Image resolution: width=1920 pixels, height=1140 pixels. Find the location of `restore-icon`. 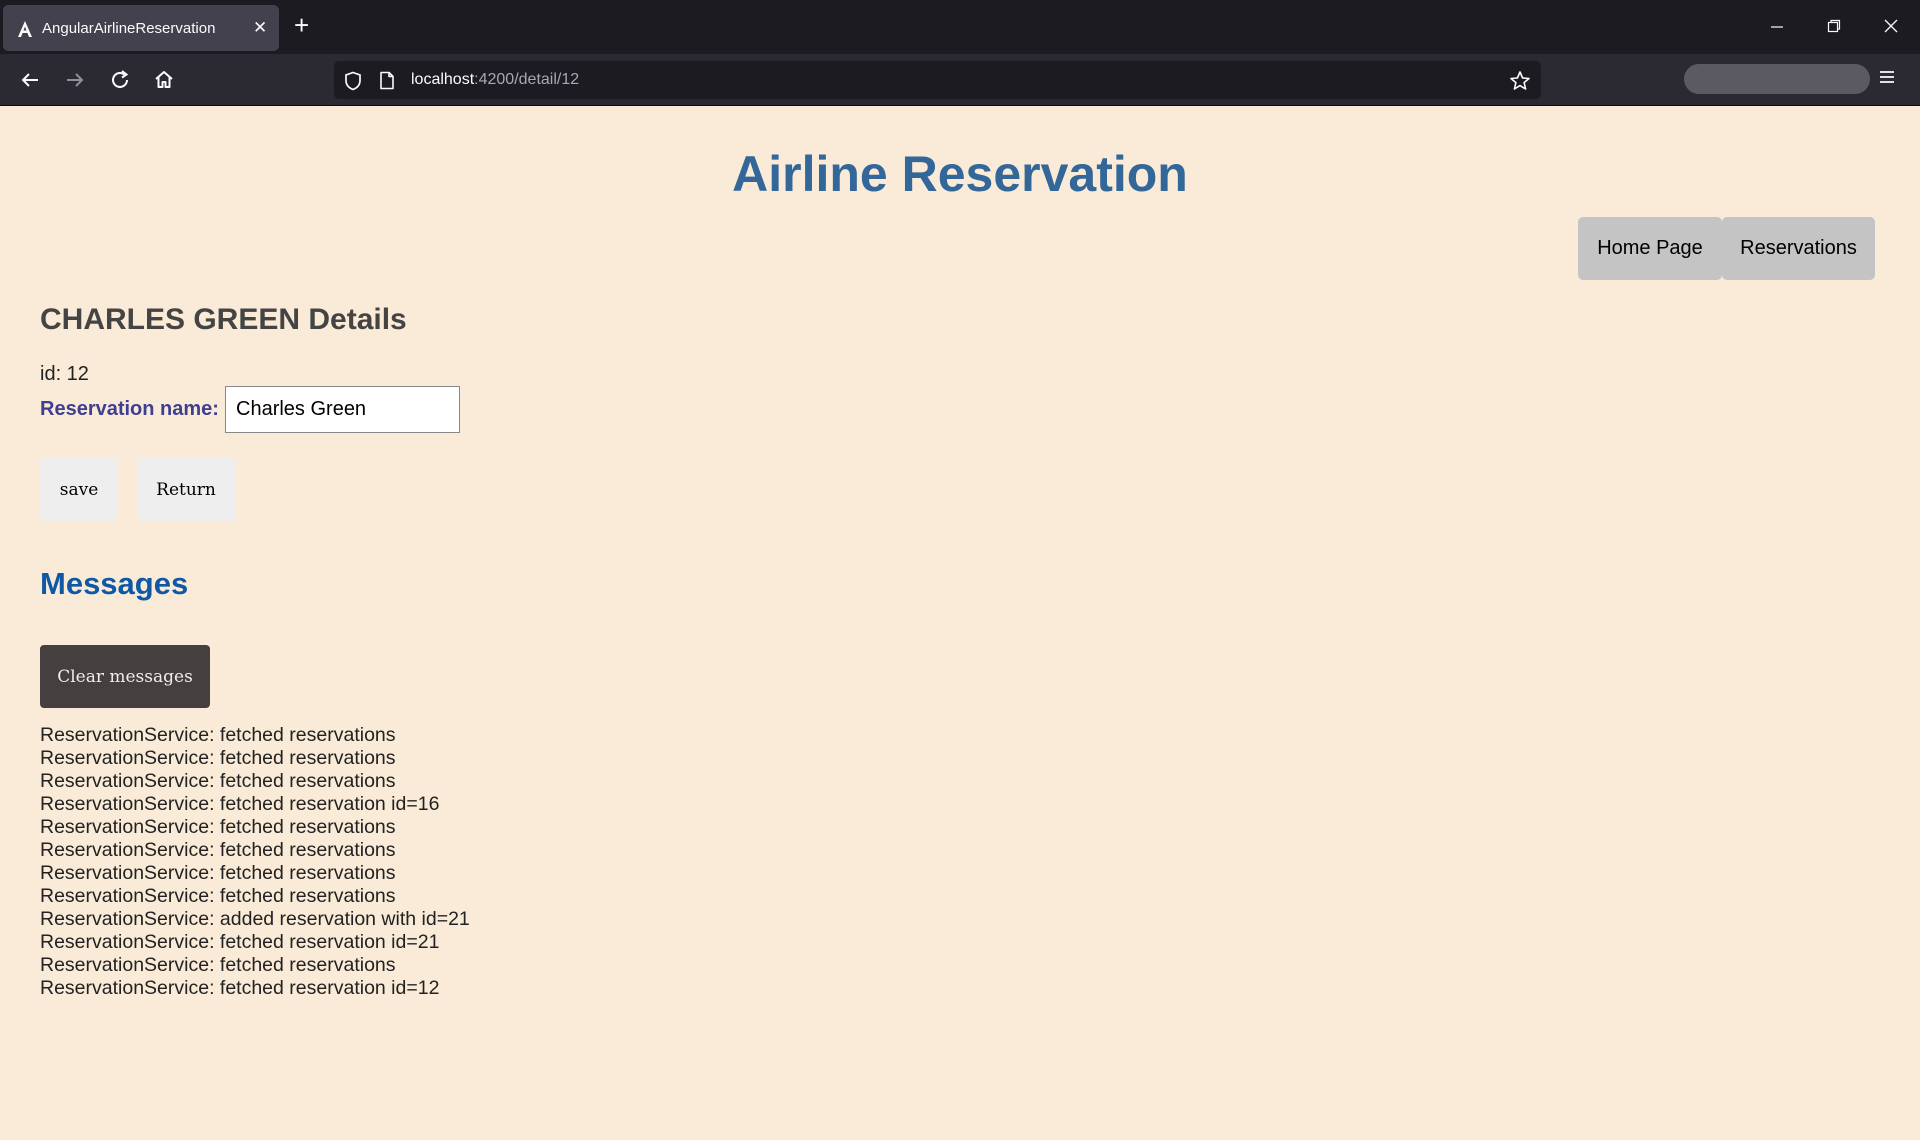

restore-icon is located at coordinates (1834, 26).